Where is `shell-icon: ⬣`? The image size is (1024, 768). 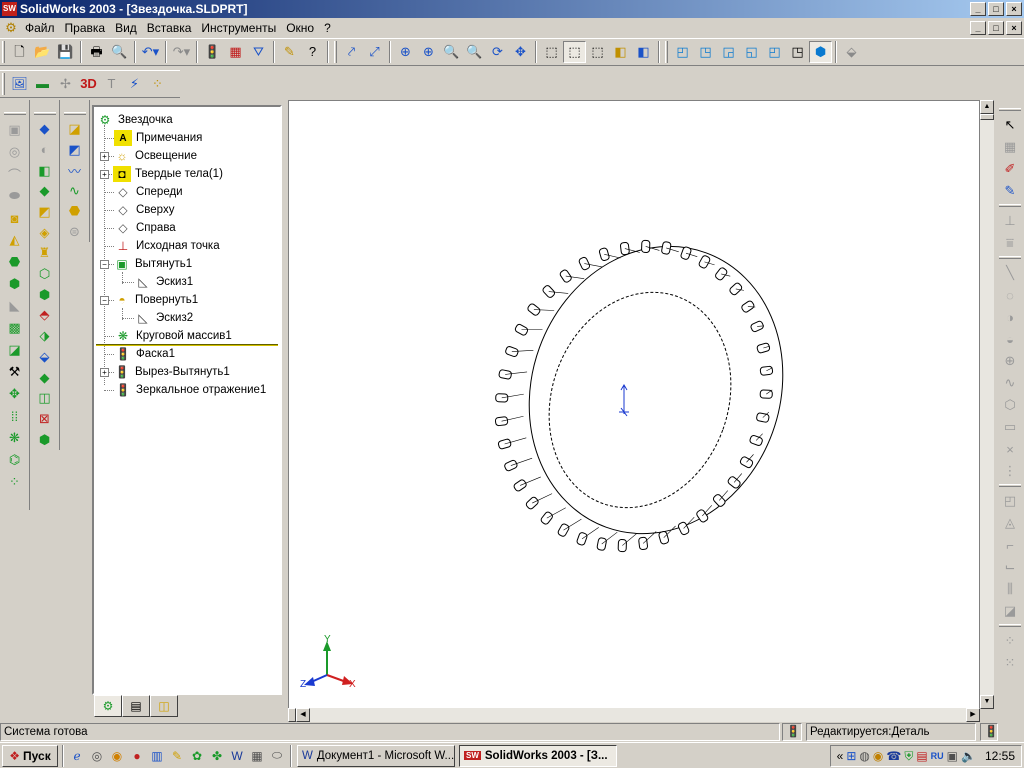
shell-icon: ⬣ is located at coordinates (15, 262).